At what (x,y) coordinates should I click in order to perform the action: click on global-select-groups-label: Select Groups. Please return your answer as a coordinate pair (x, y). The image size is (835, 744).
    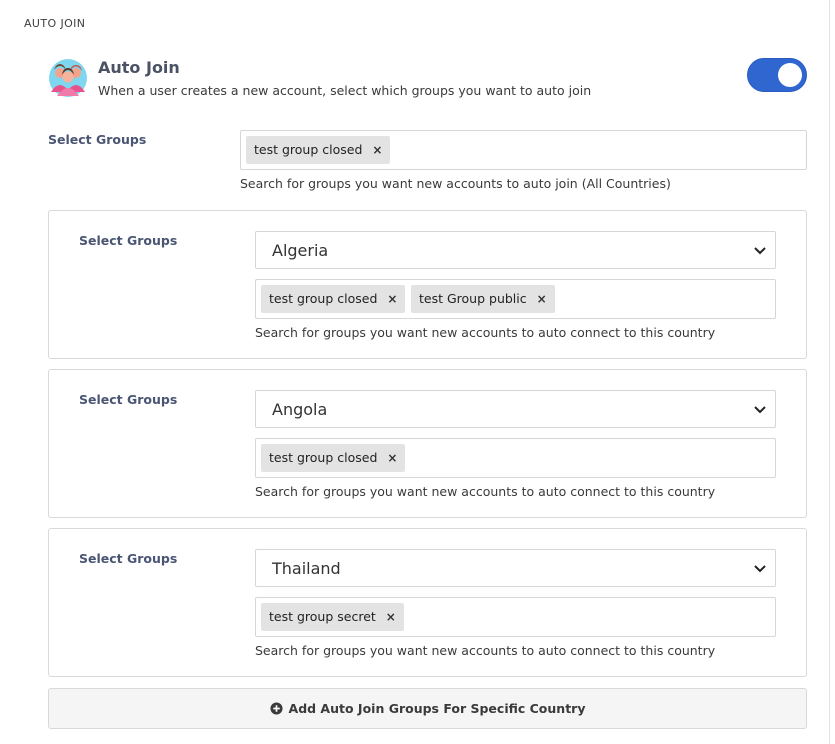
    Looking at the image, I should click on (97, 139).